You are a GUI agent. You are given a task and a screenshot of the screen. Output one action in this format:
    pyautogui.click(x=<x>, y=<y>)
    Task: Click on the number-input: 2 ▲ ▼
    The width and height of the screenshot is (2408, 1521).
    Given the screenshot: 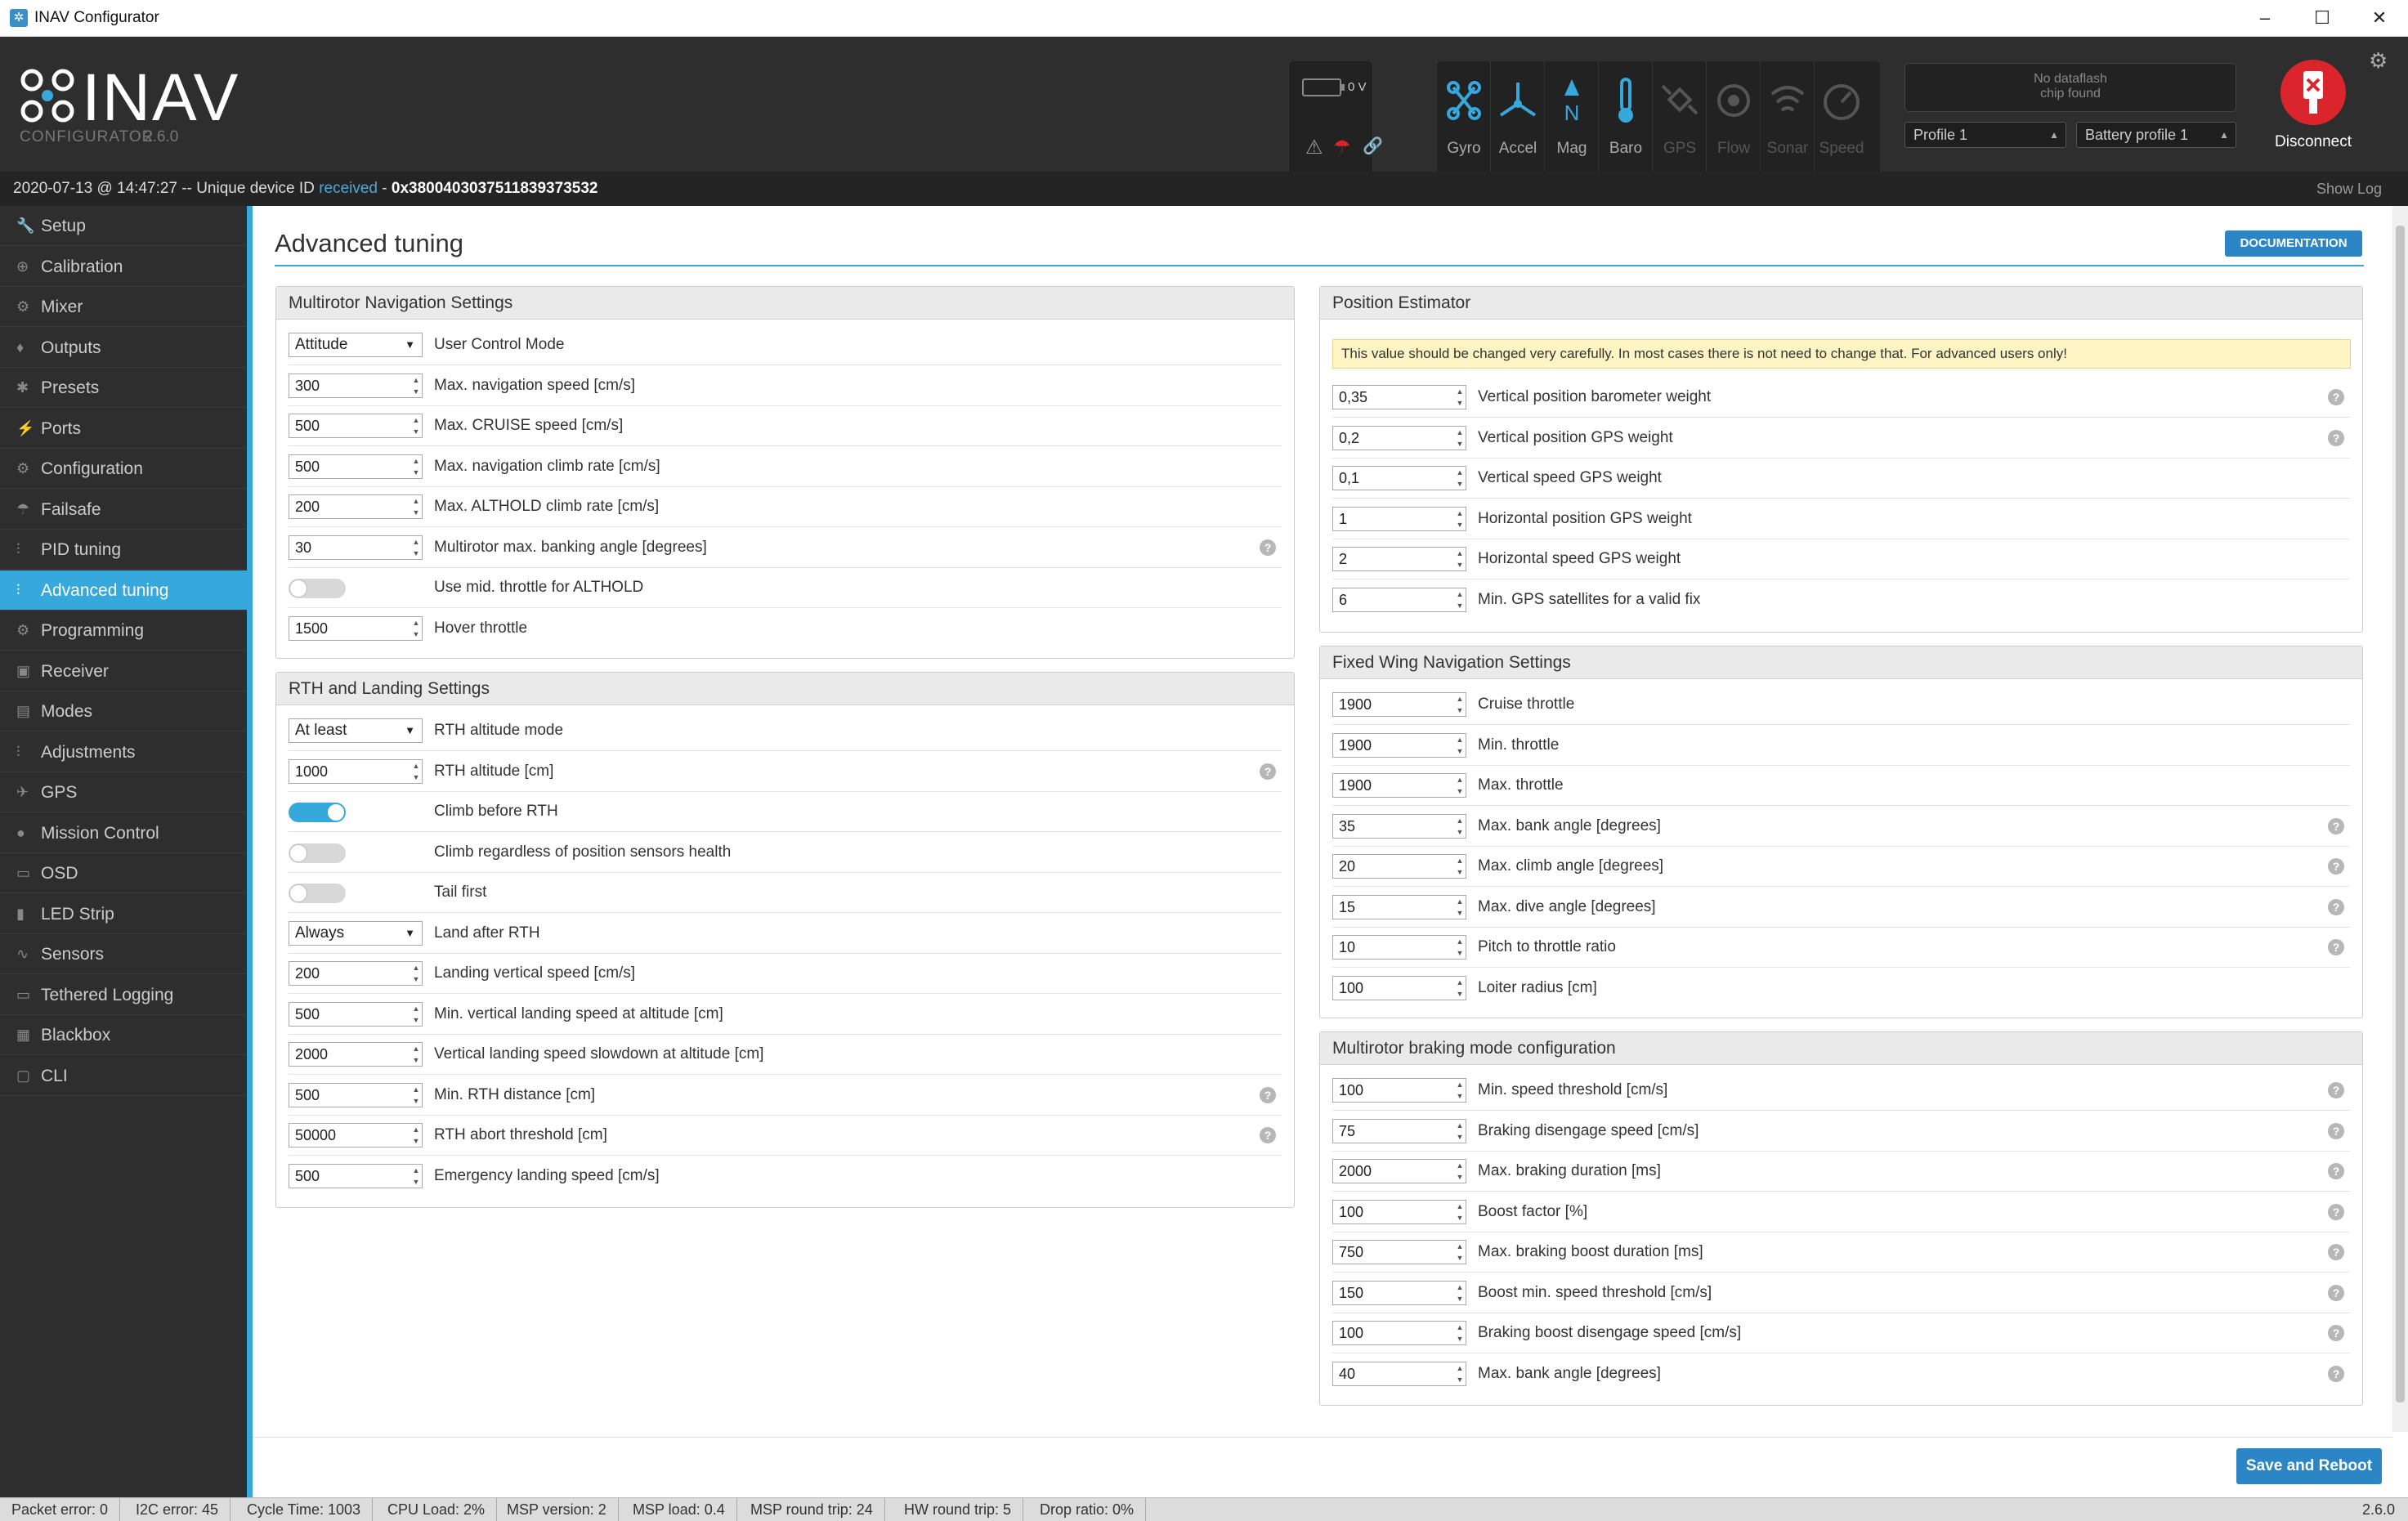 What is the action you would take?
    pyautogui.click(x=1399, y=559)
    